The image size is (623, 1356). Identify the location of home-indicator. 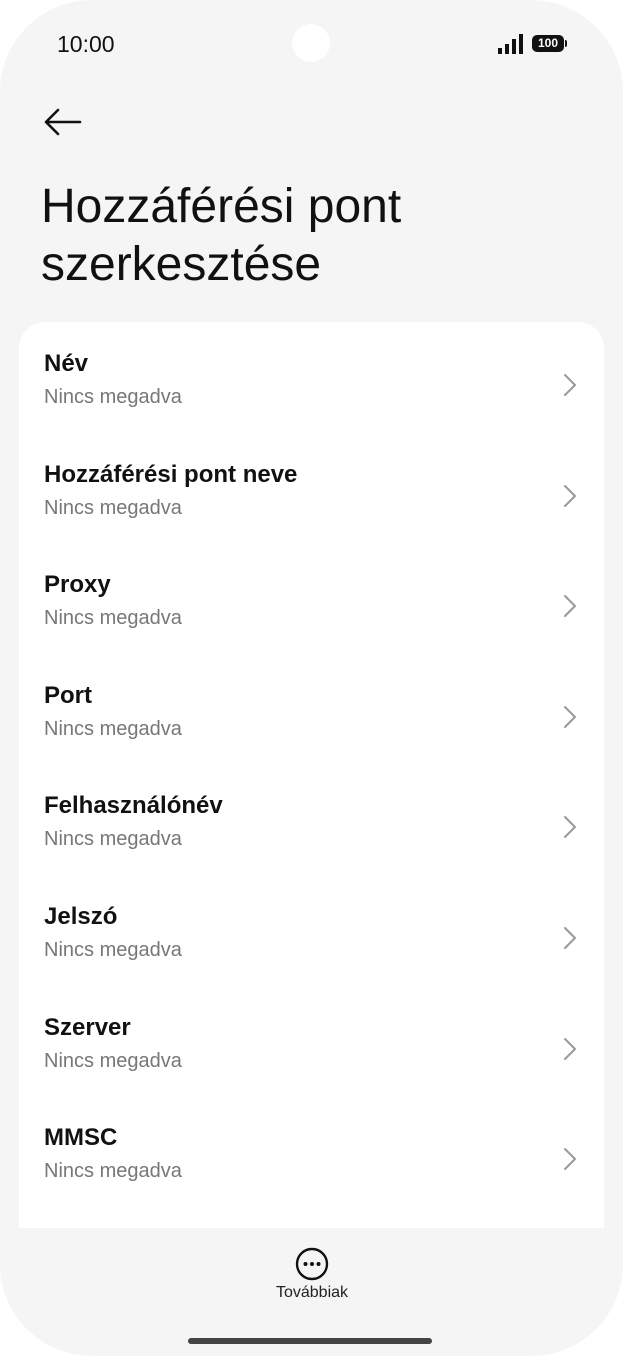
(310, 1341).